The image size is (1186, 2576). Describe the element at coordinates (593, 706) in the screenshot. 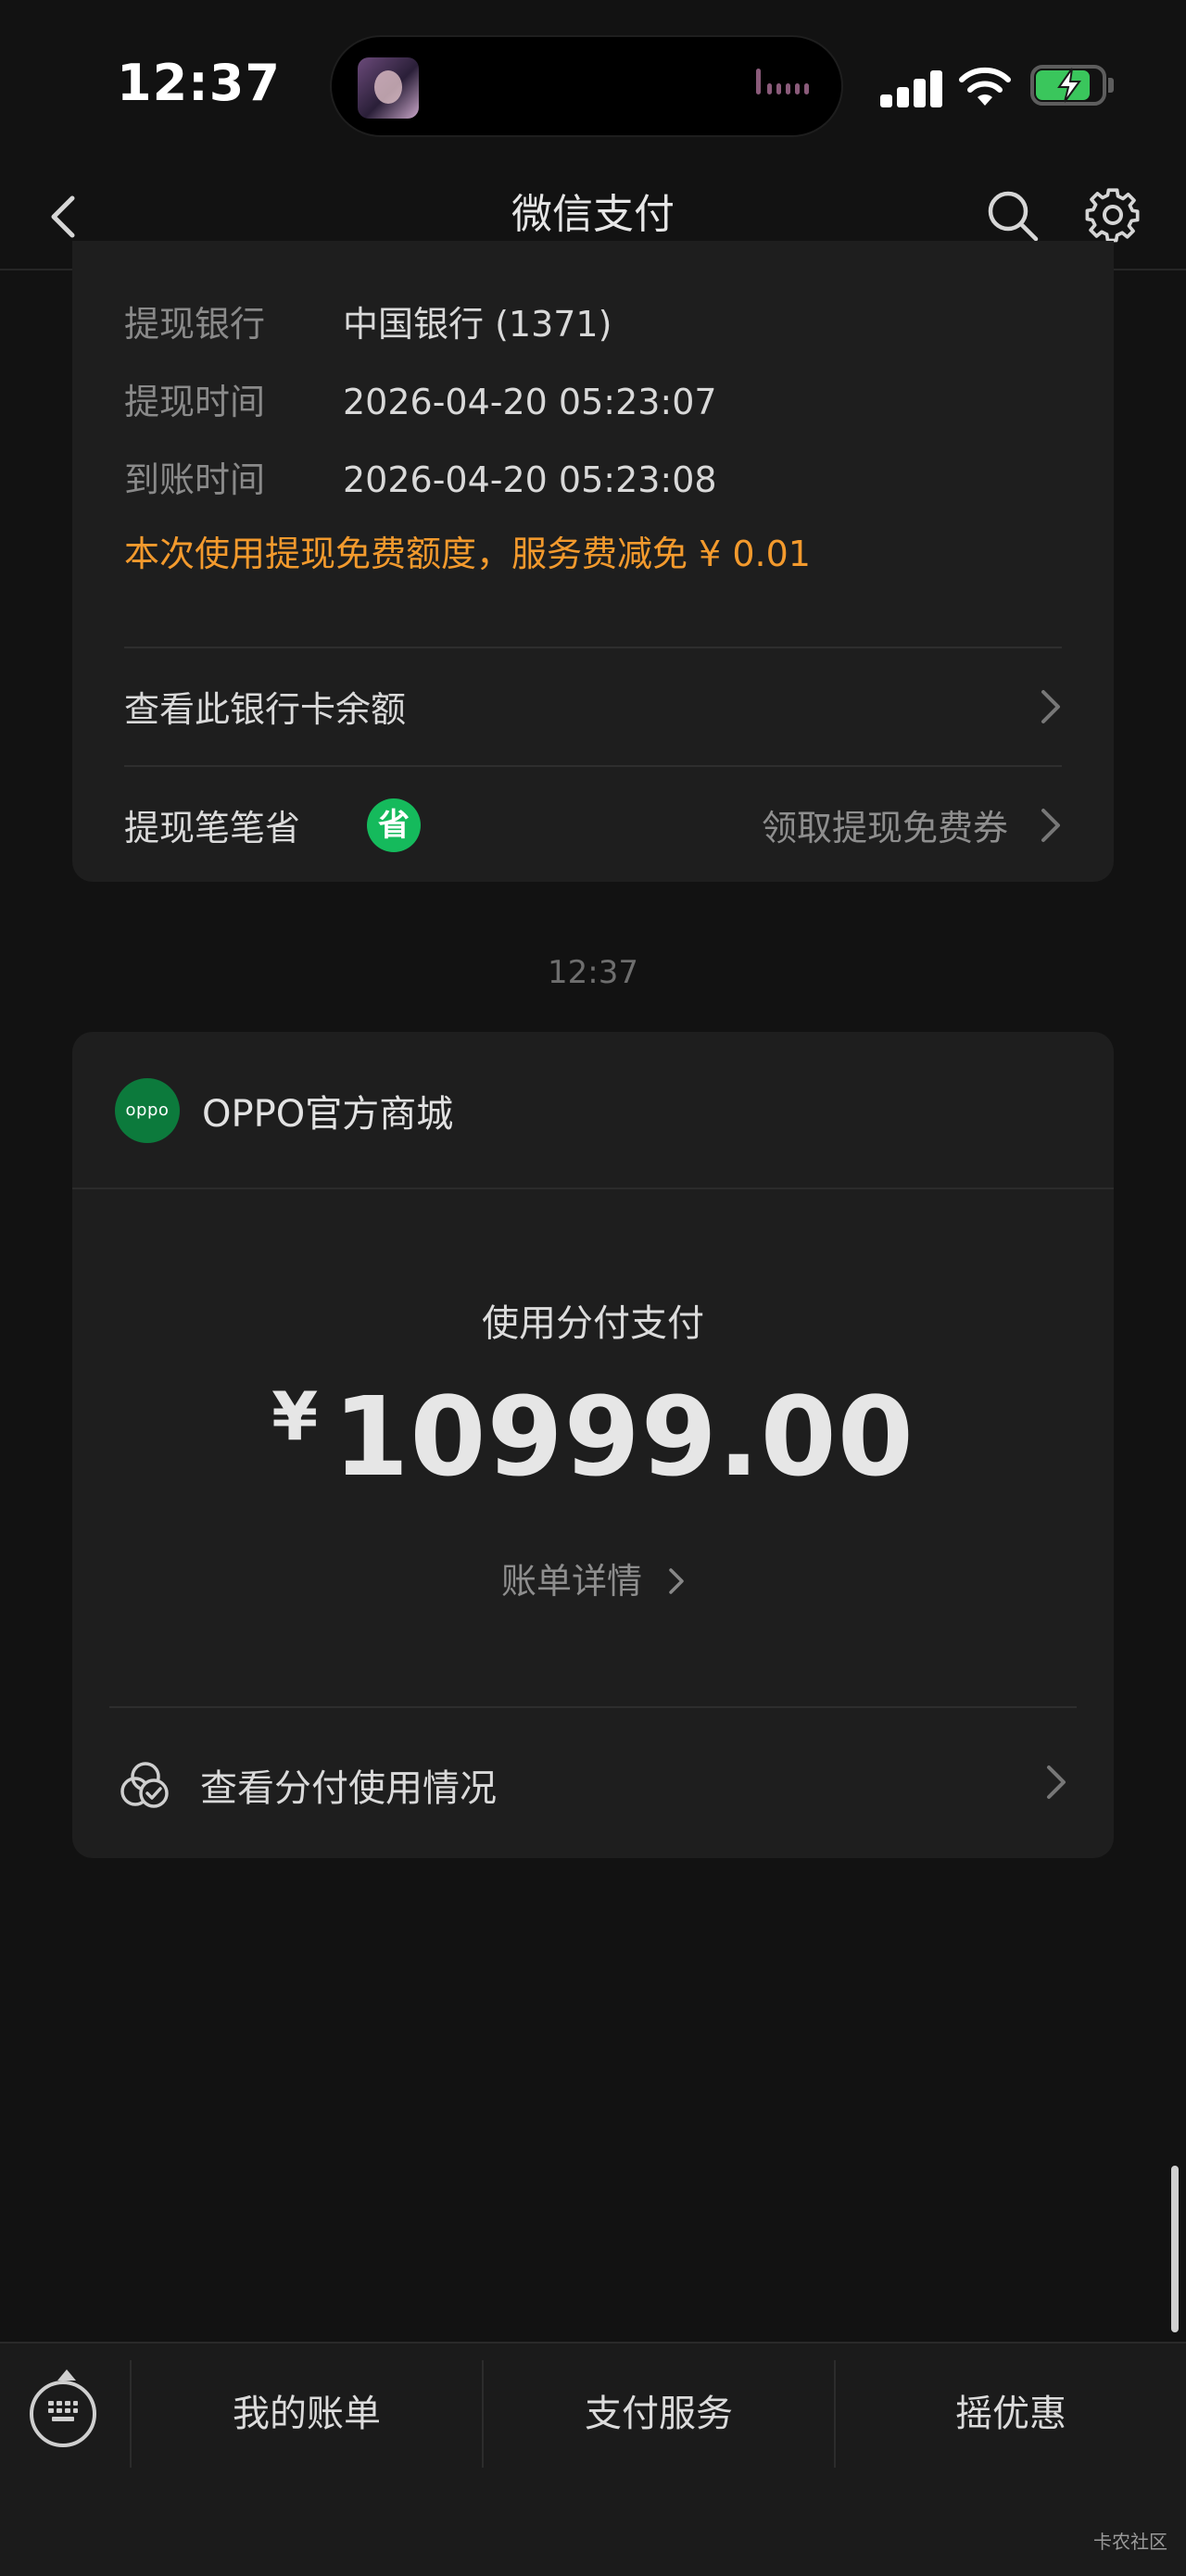

I see `check-balance-link: 查看此银行卡余额` at that location.